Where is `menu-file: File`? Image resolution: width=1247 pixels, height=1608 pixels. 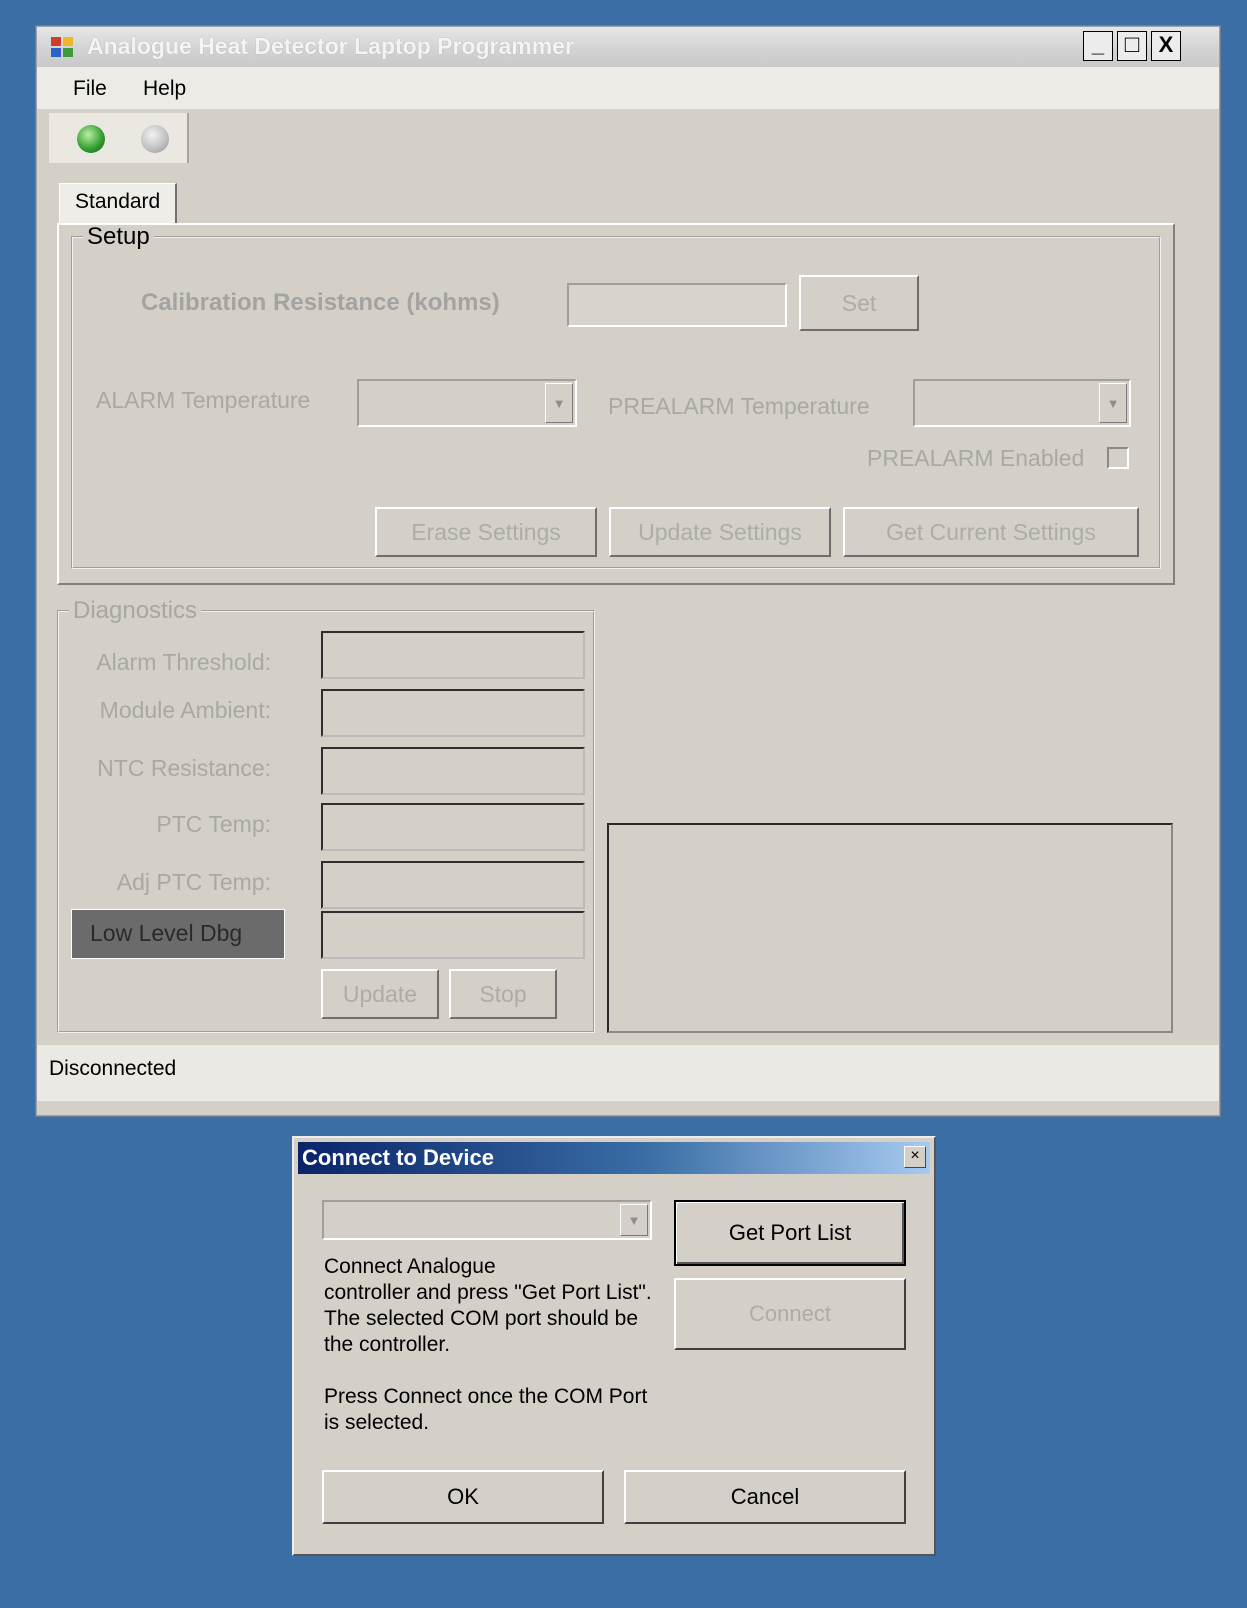
menu-file: File is located at coordinates (90, 89).